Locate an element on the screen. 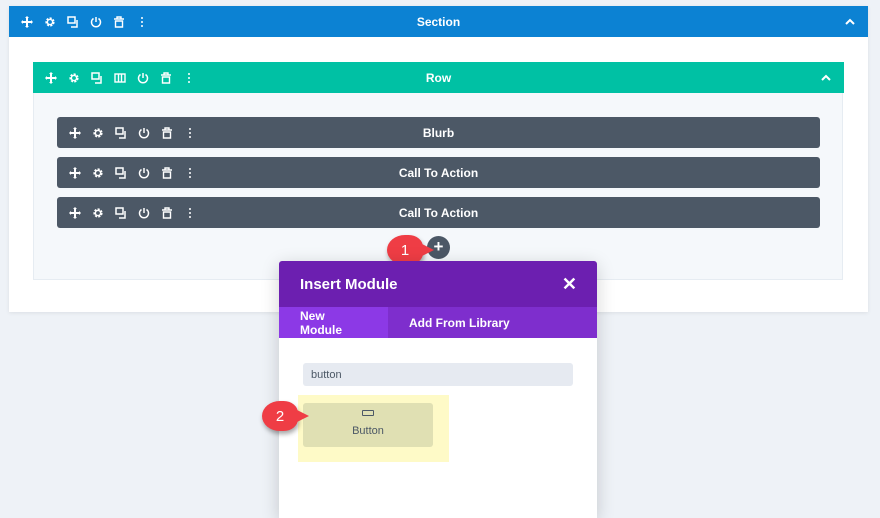 This screenshot has height=518, width=880. modal-title: Insert Module is located at coordinates (349, 284).